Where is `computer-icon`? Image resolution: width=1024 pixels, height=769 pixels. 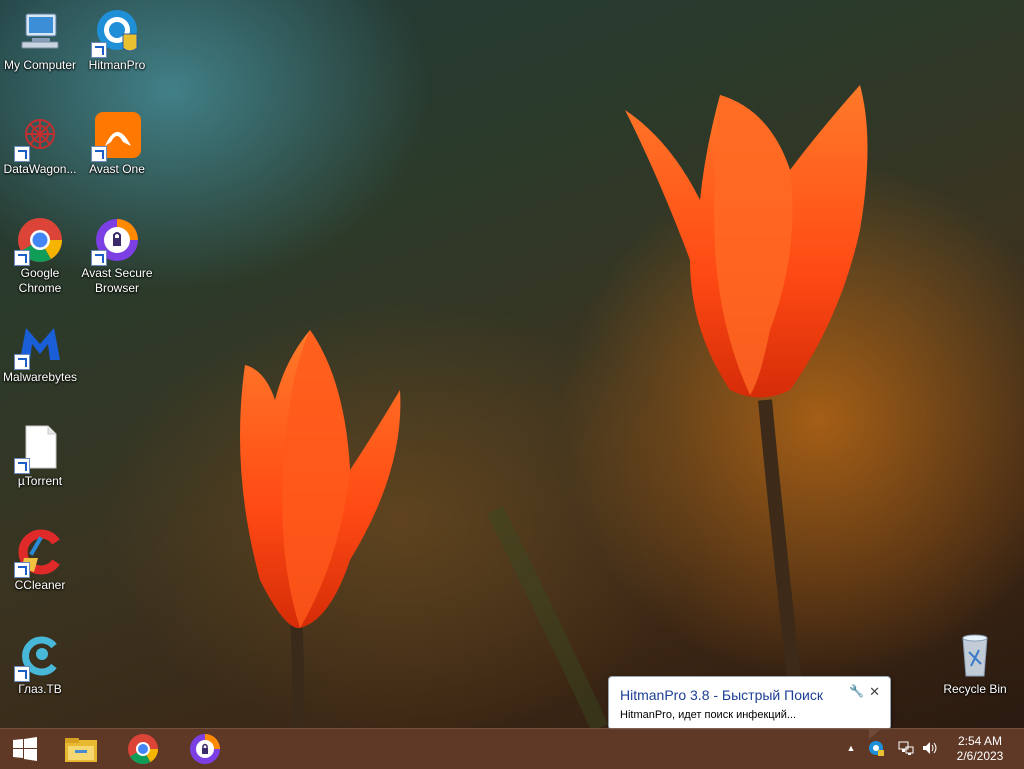 computer-icon is located at coordinates (40, 32).